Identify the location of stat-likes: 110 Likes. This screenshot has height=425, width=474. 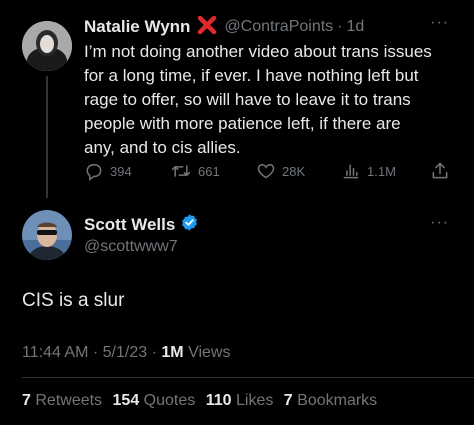
(242, 400).